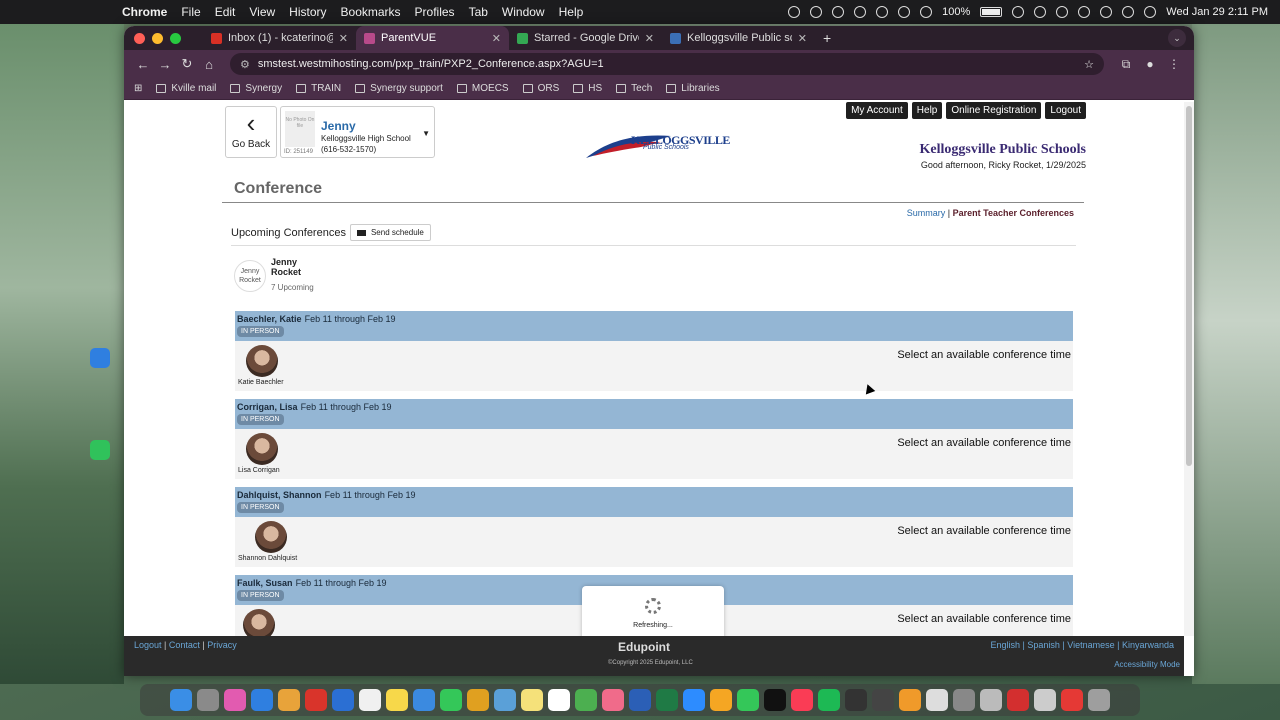  Describe the element at coordinates (184, 645) in the screenshot. I see `footer-contact-link: Contact` at that location.